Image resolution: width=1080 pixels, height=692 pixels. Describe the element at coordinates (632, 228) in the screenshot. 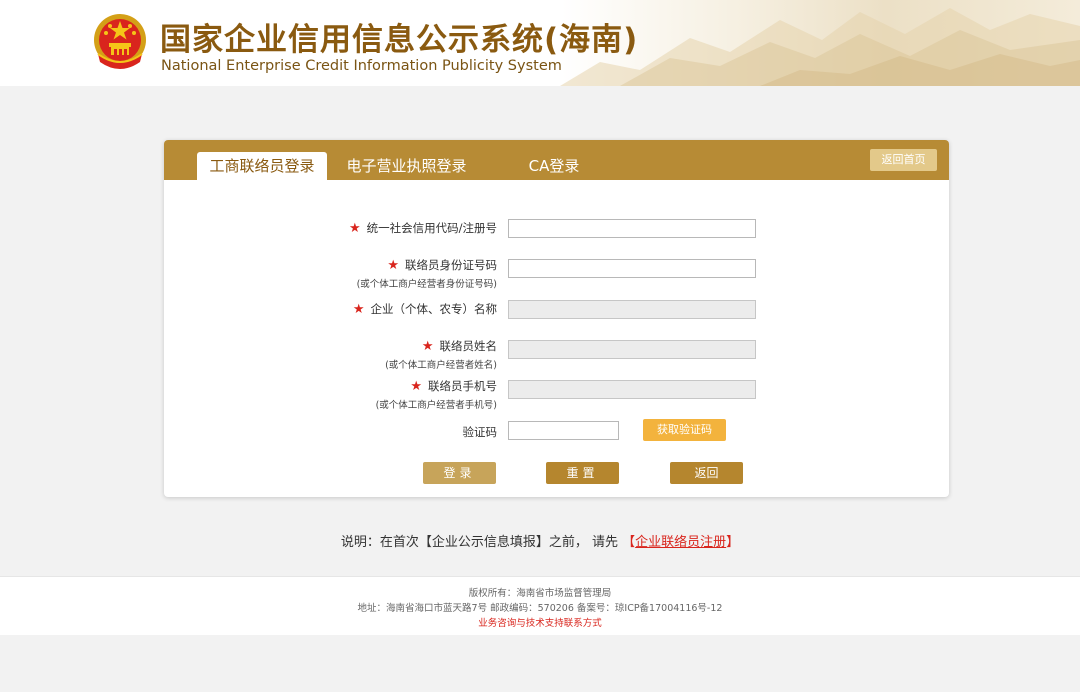

I see `credit-code-input` at that location.